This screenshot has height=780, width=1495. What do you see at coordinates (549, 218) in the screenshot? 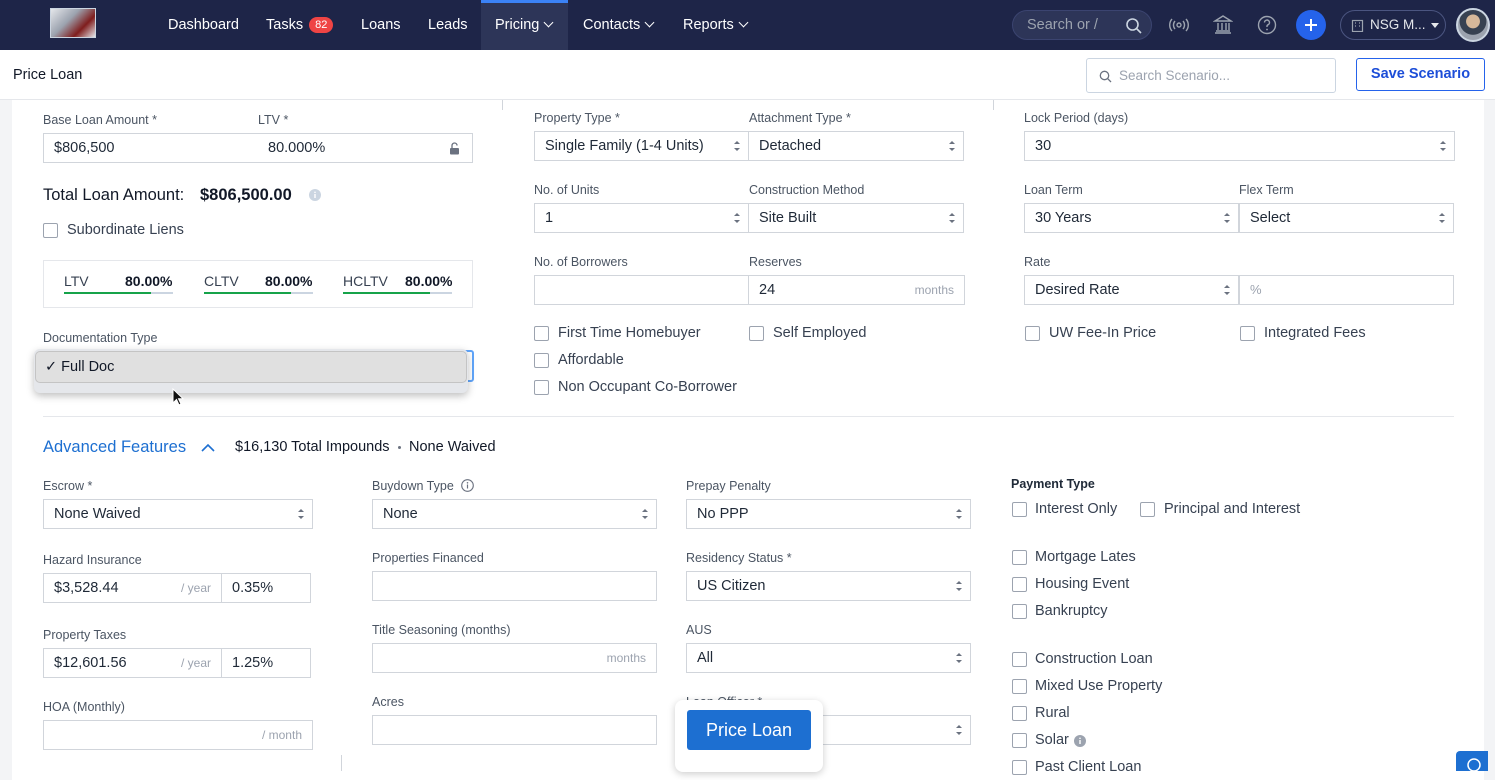
I see `units-value: 1` at bounding box center [549, 218].